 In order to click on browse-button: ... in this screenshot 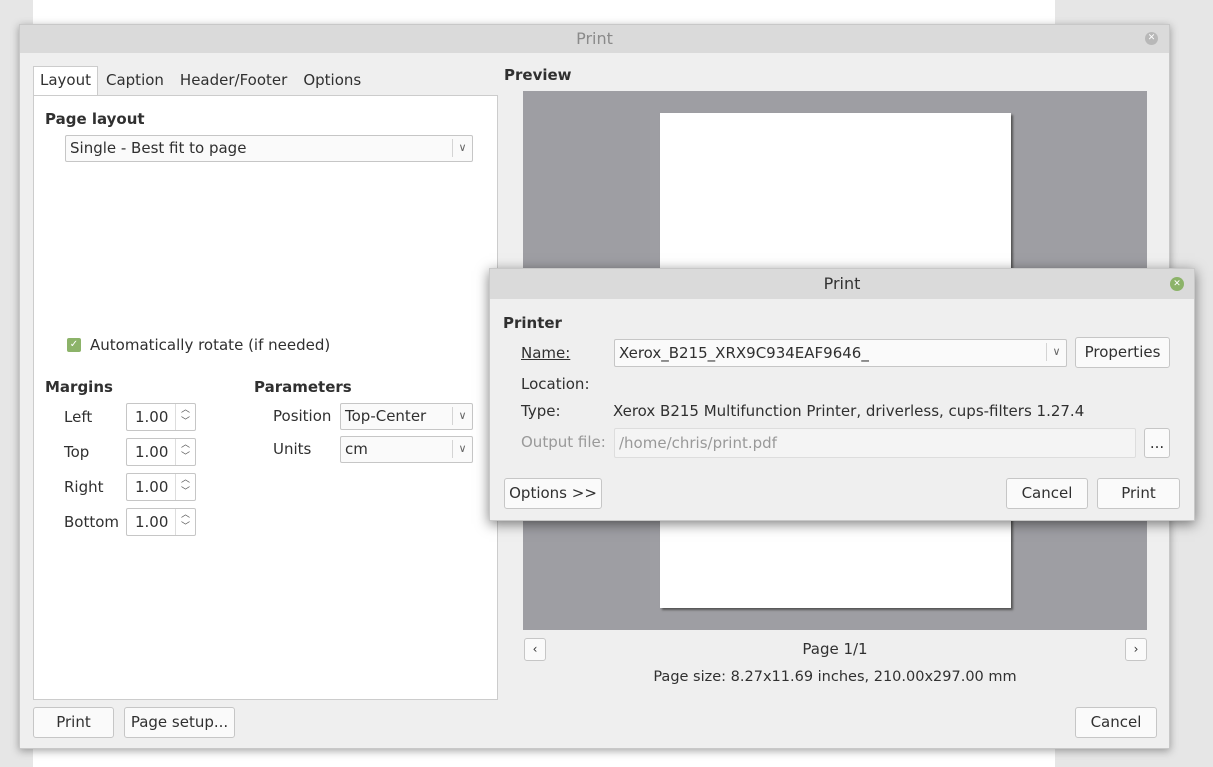, I will do `click(1157, 443)`.